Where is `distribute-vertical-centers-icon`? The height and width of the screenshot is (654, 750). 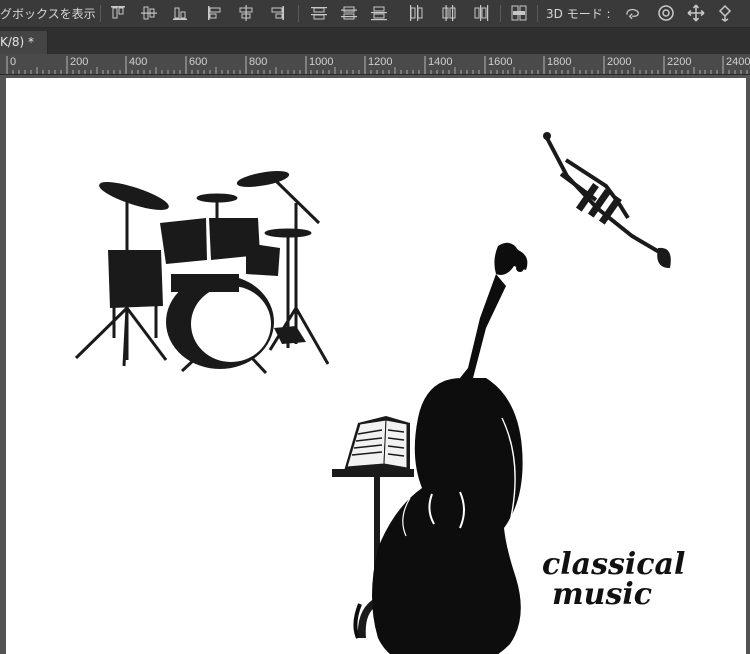
distribute-vertical-centers-icon is located at coordinates (349, 13).